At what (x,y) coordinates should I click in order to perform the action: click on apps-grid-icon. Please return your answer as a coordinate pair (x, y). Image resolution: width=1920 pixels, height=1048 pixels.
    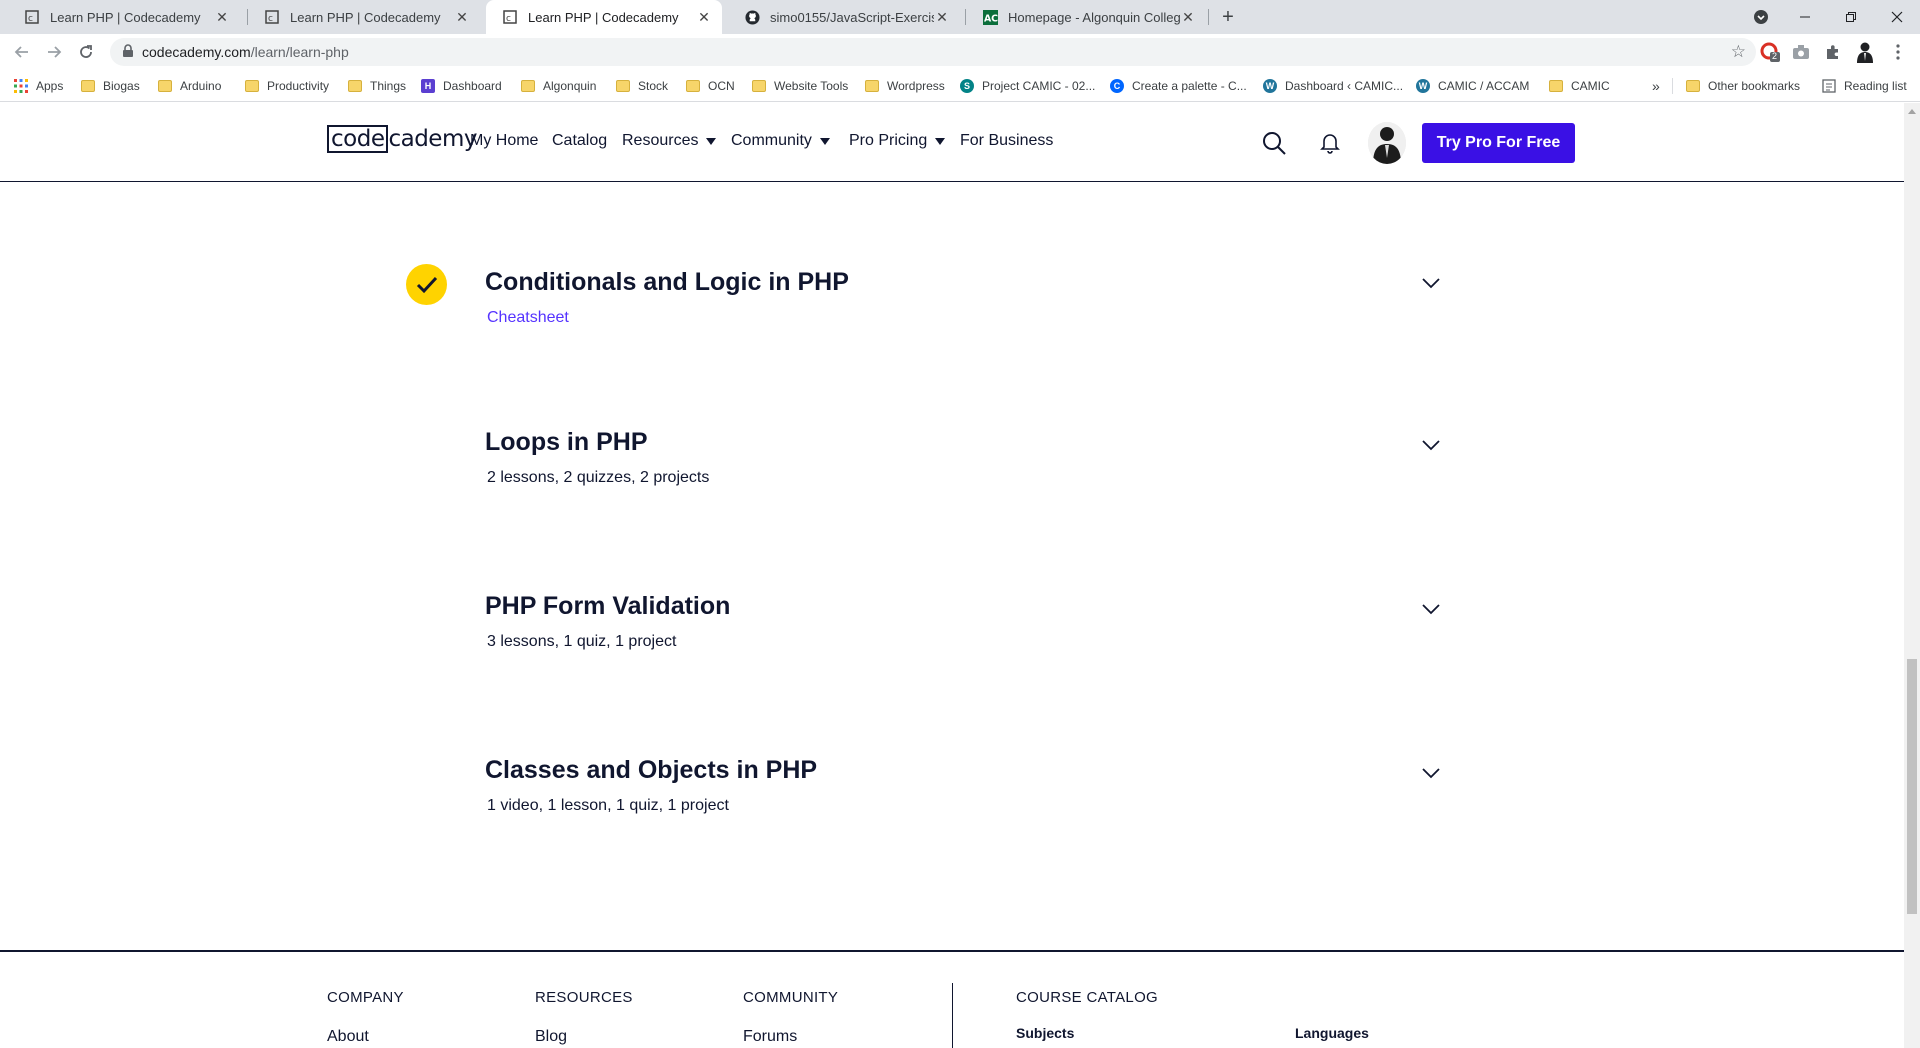
    Looking at the image, I should click on (21, 86).